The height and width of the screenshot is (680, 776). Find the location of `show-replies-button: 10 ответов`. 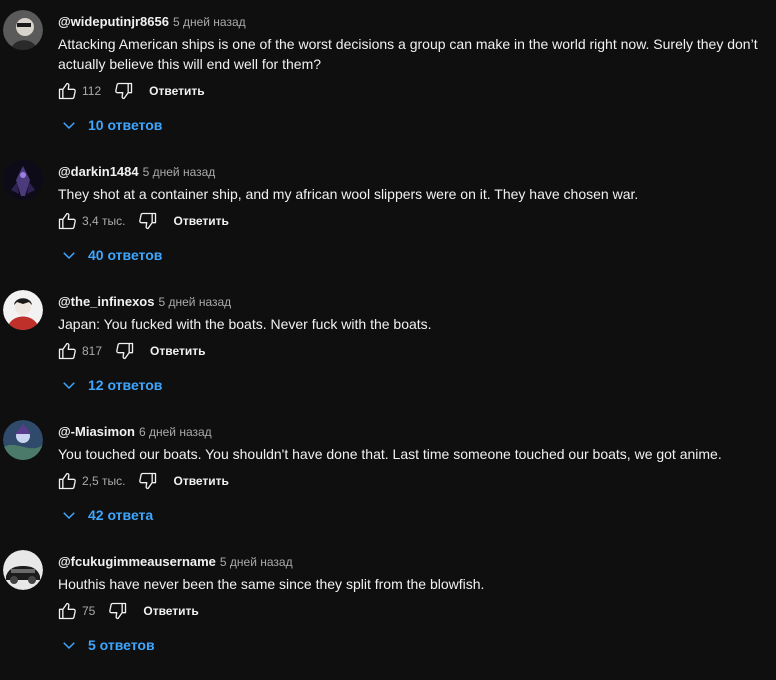

show-replies-button: 10 ответов is located at coordinates (111, 125).